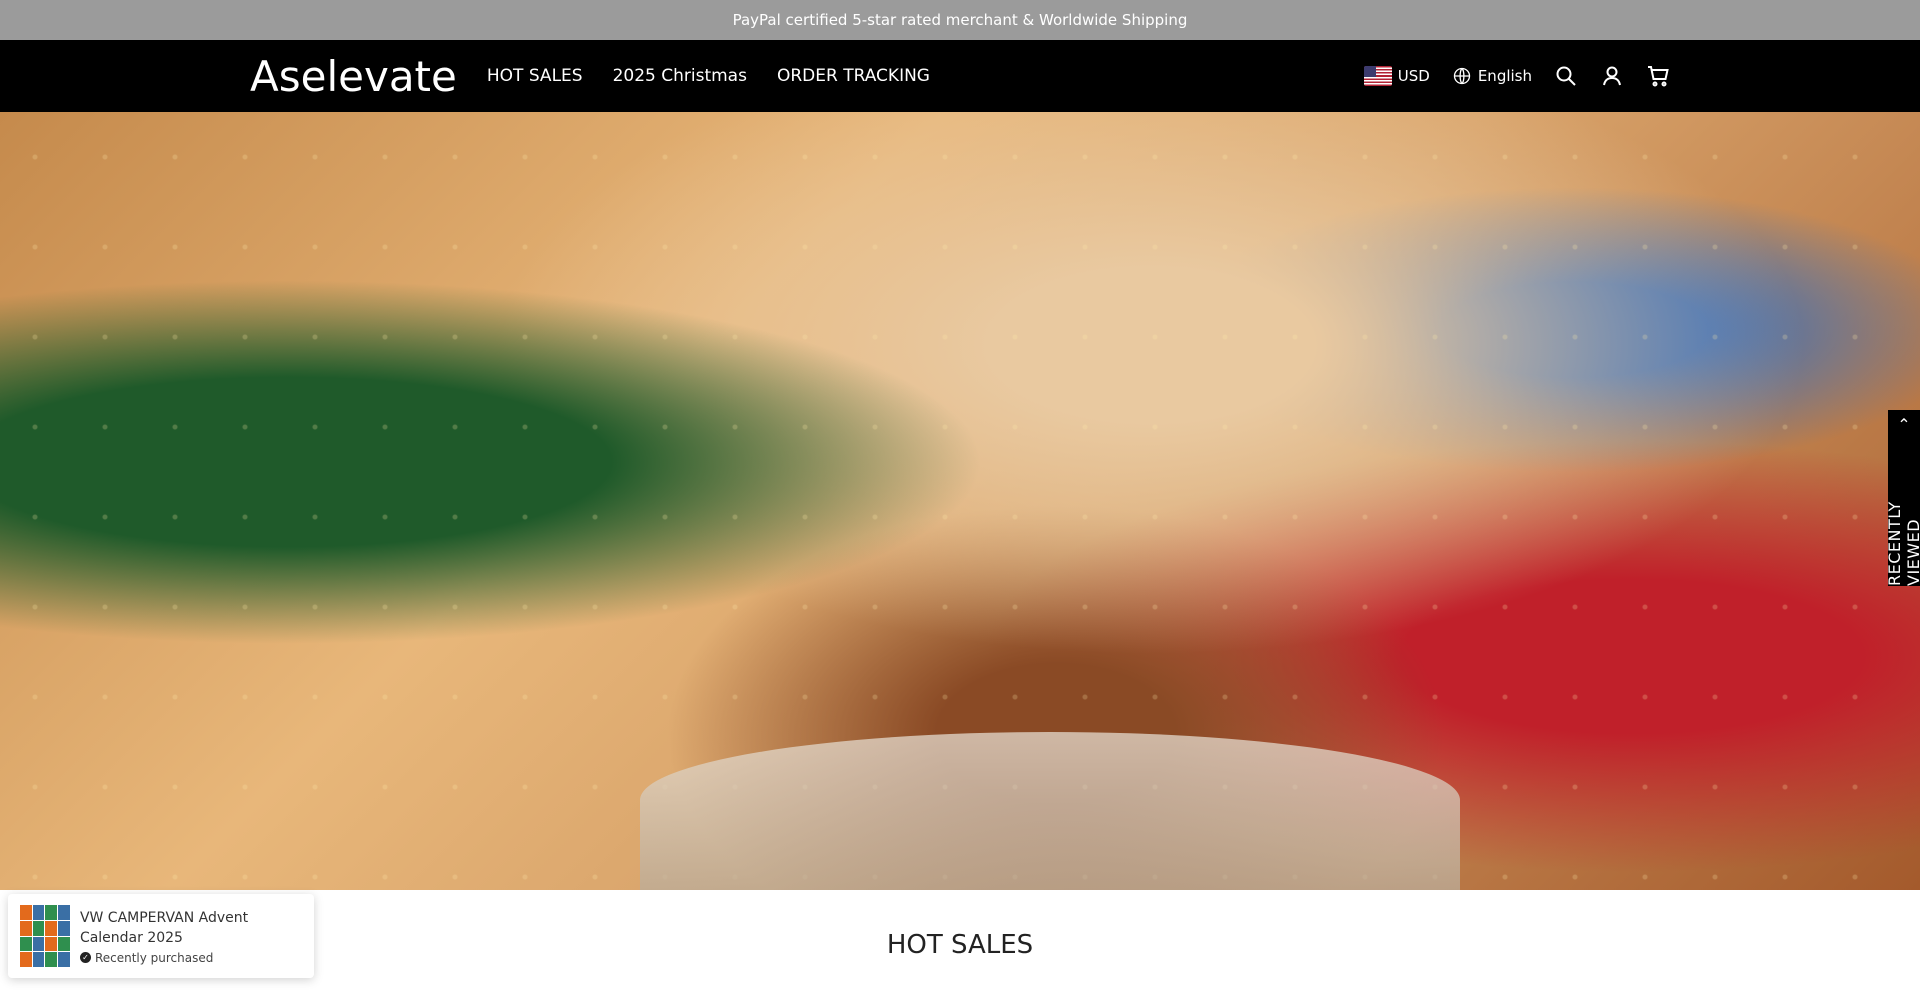 The height and width of the screenshot is (993, 1920). Describe the element at coordinates (1612, 76) in the screenshot. I see `account-icon` at that location.